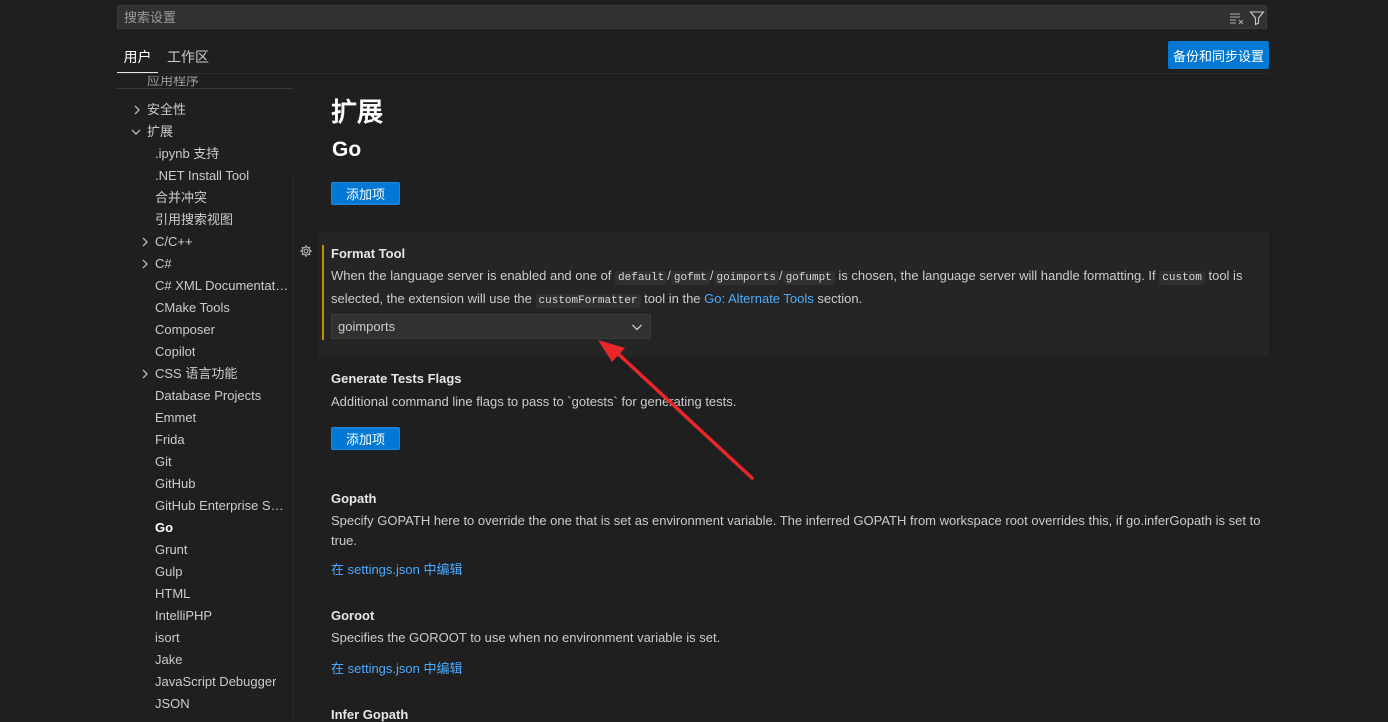 The image size is (1388, 722). Describe the element at coordinates (172, 594) in the screenshot. I see `tree-item-html: HTML` at that location.